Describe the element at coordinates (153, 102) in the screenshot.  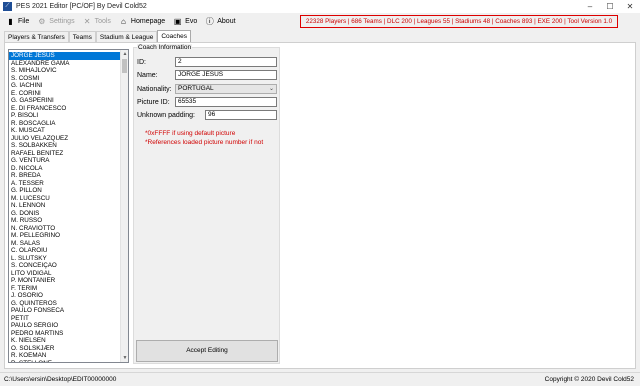
I see `picture-id-label: Picture ID:` at that location.